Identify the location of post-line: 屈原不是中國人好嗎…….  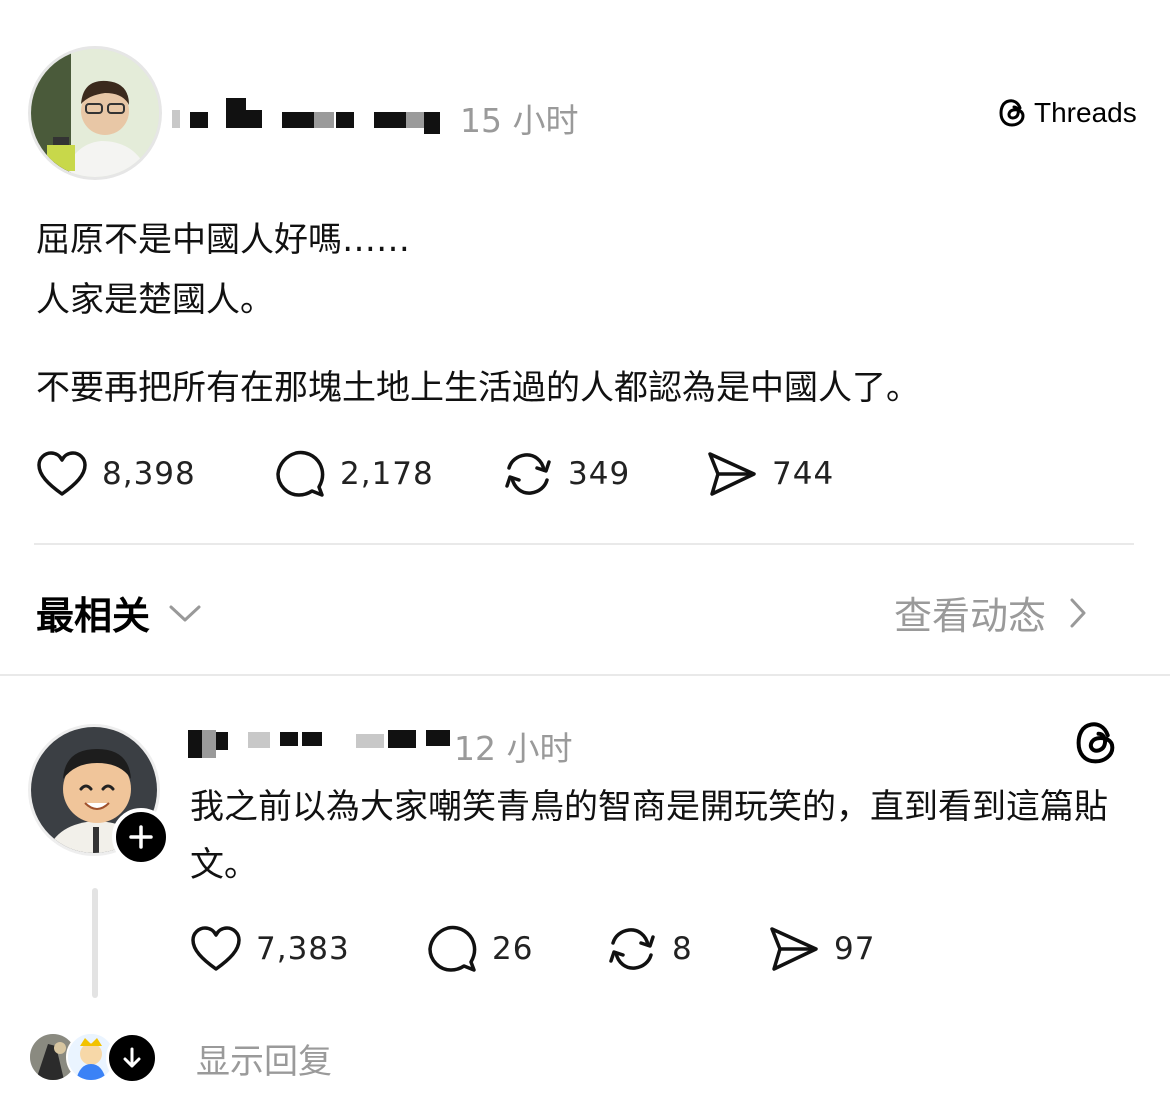
(223, 240).